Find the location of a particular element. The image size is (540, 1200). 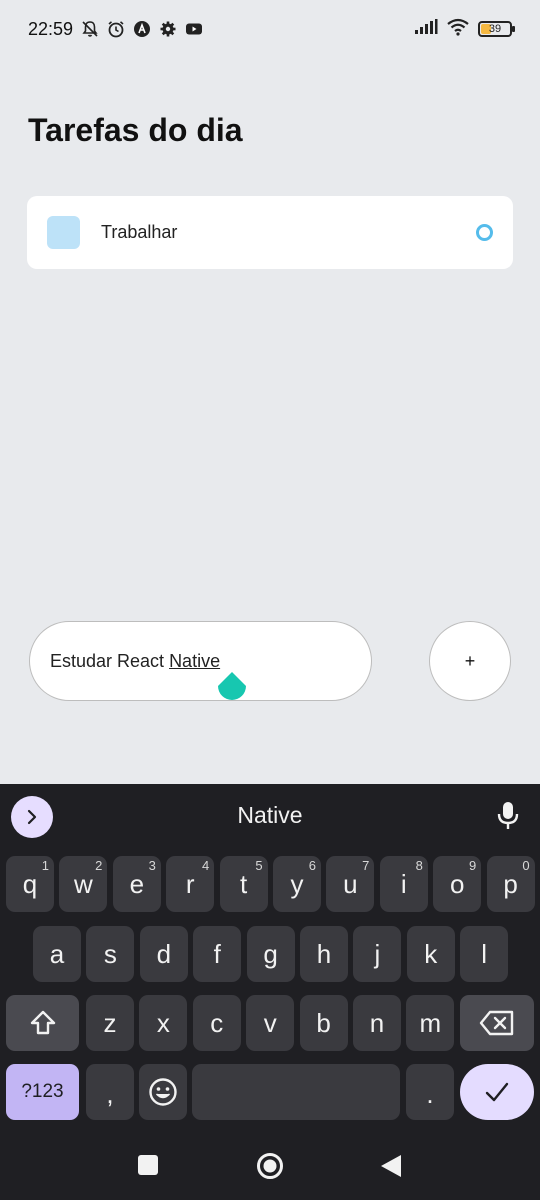

key-v: v is located at coordinates (270, 1023).